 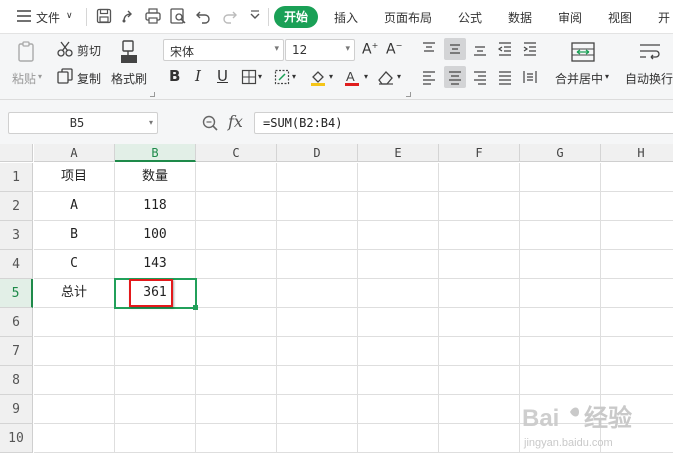 I want to click on cell-h4, so click(x=637, y=264).